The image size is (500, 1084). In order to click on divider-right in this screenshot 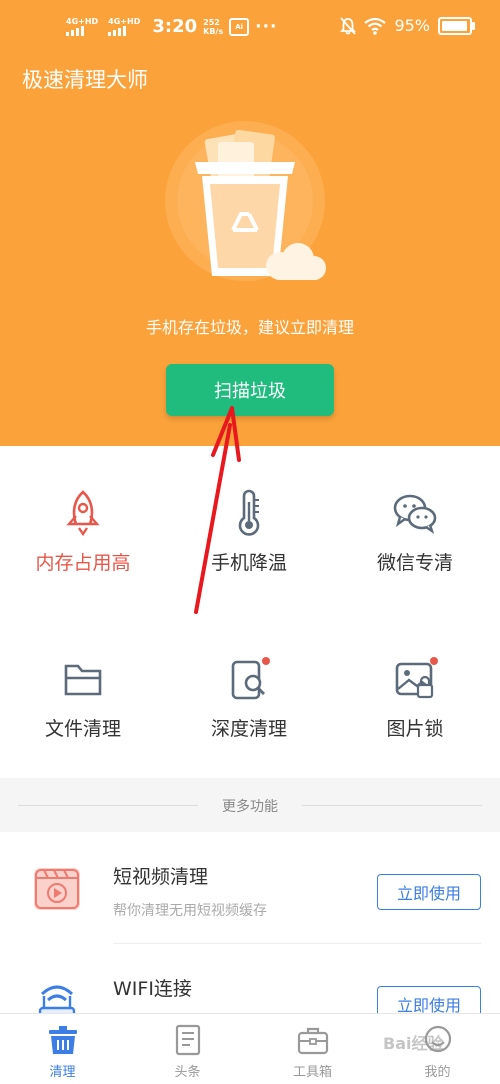, I will do `click(392, 805)`.